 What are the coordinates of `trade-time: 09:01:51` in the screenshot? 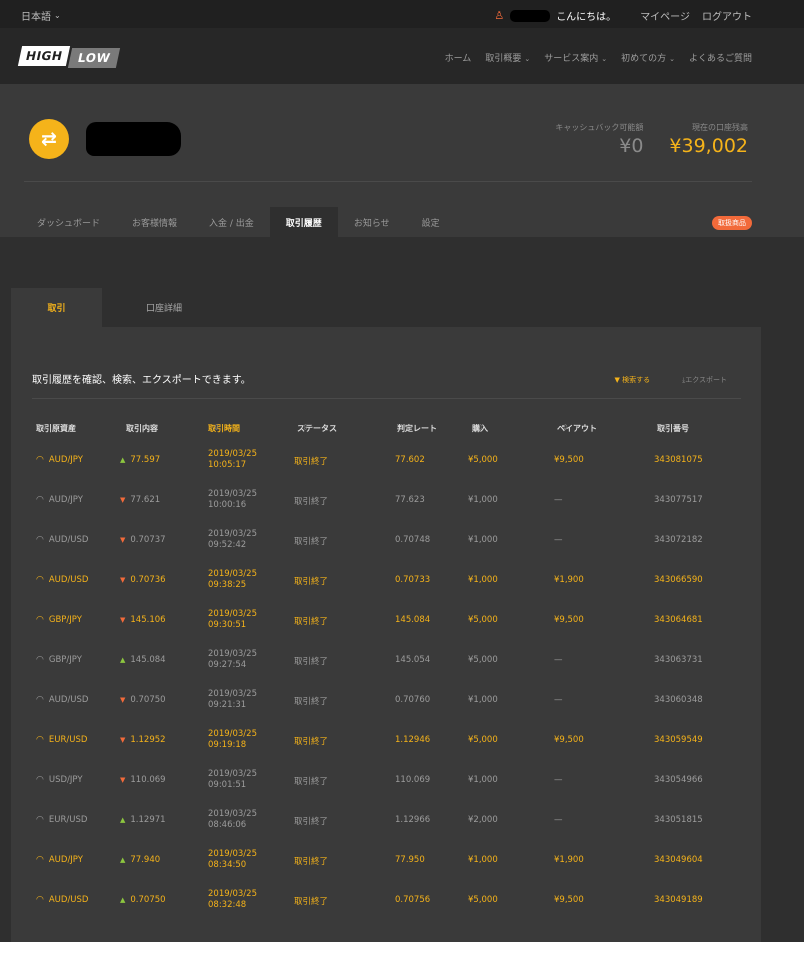 It's located at (227, 785).